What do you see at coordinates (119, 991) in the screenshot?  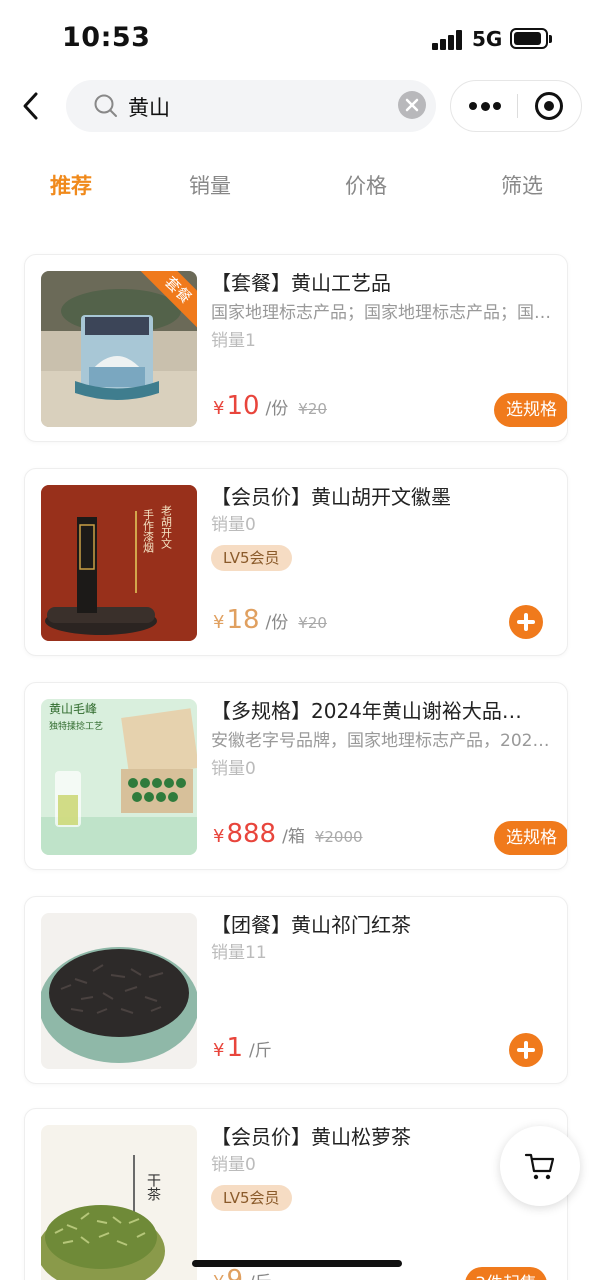 I see `product-image` at bounding box center [119, 991].